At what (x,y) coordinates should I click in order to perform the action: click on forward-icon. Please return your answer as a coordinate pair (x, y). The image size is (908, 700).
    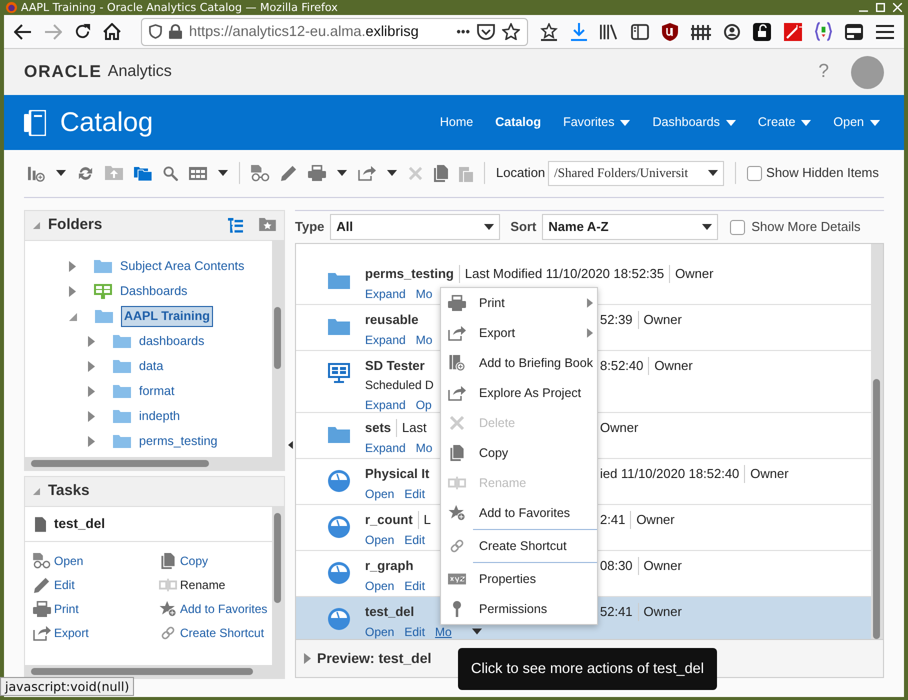
    Looking at the image, I should click on (53, 32).